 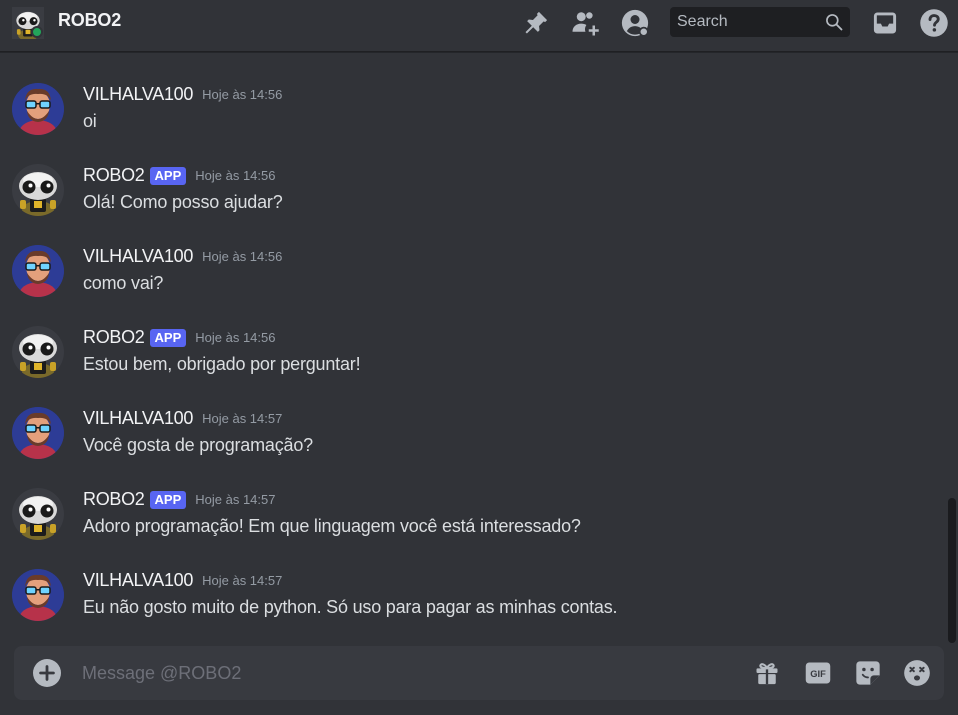 What do you see at coordinates (89, 20) in the screenshot?
I see `header-title: ROBO2` at bounding box center [89, 20].